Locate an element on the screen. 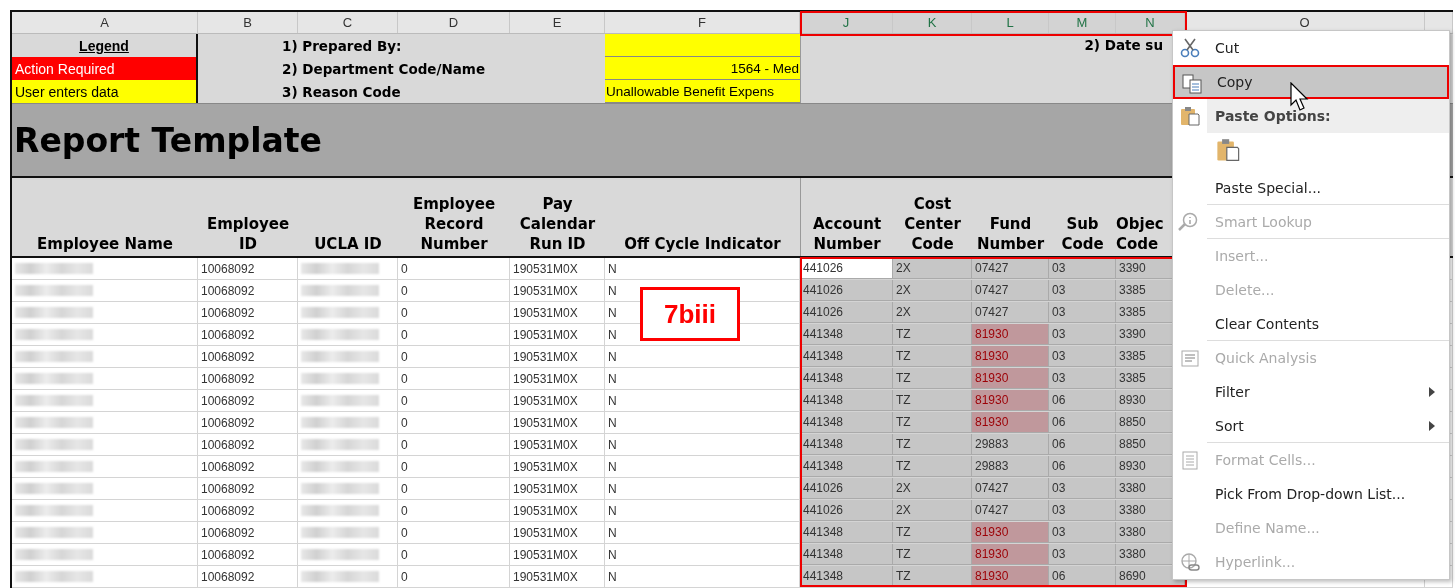 The height and width of the screenshot is (588, 1455). table-cell: 441026 is located at coordinates (846, 510).